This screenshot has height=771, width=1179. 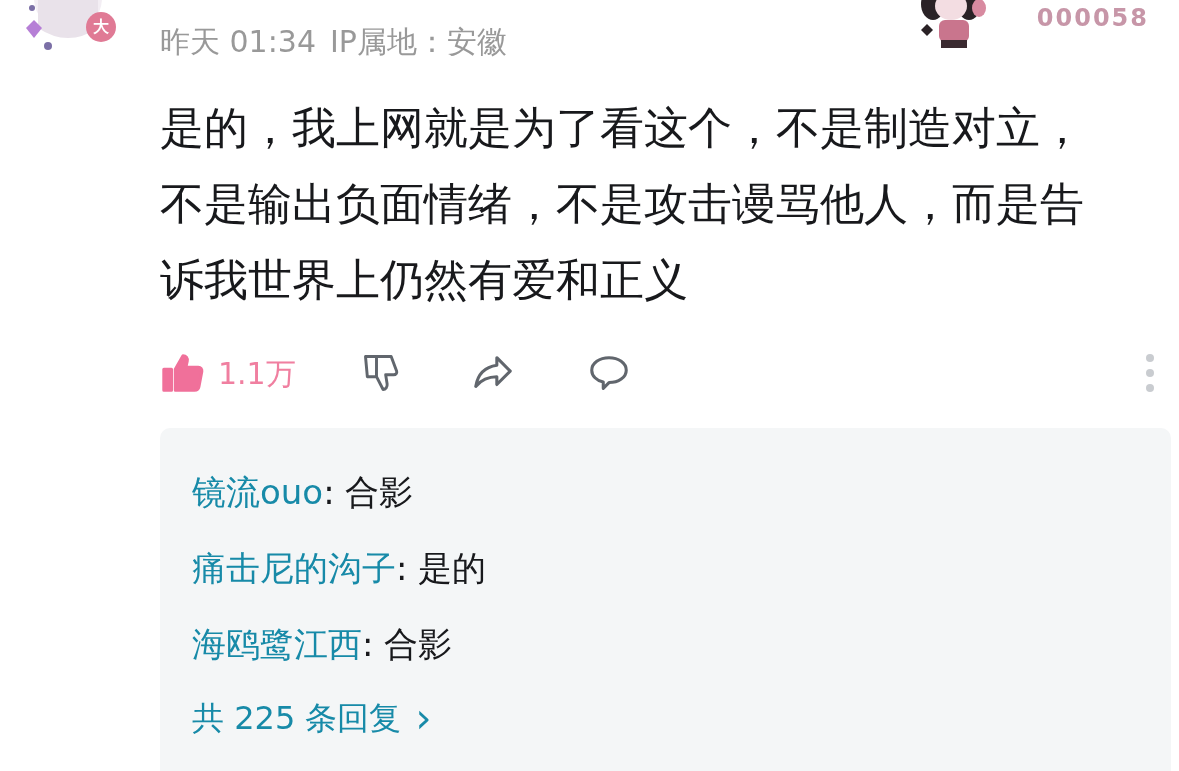 What do you see at coordinates (238, 42) in the screenshot?
I see `comment-time: 昨天 01:34` at bounding box center [238, 42].